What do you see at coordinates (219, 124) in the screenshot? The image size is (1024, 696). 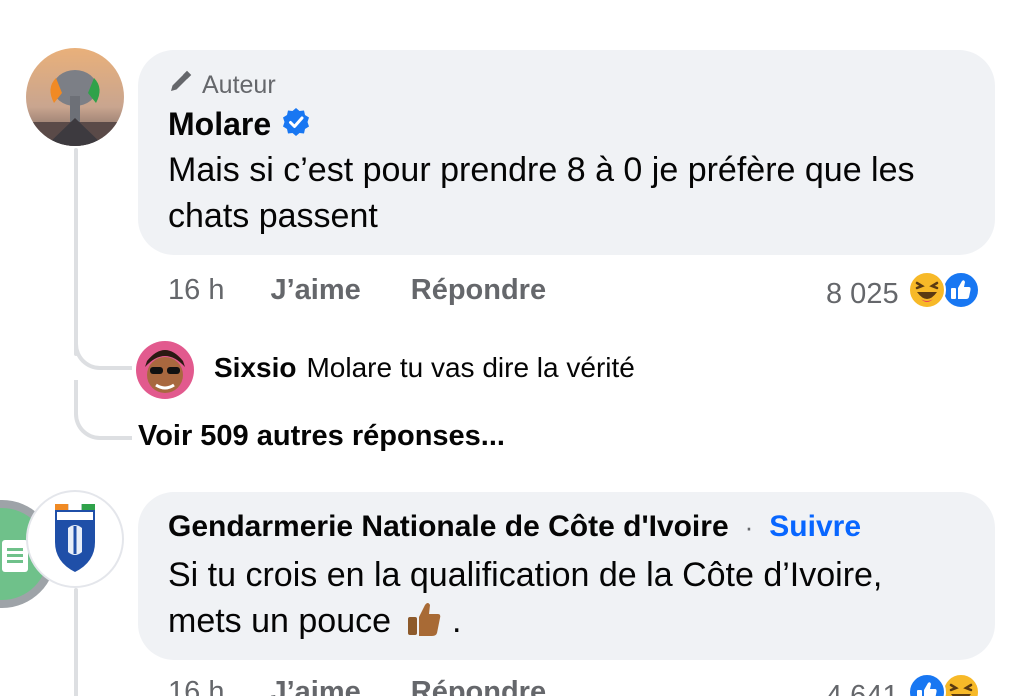 I see `commenter-name: Molare` at bounding box center [219, 124].